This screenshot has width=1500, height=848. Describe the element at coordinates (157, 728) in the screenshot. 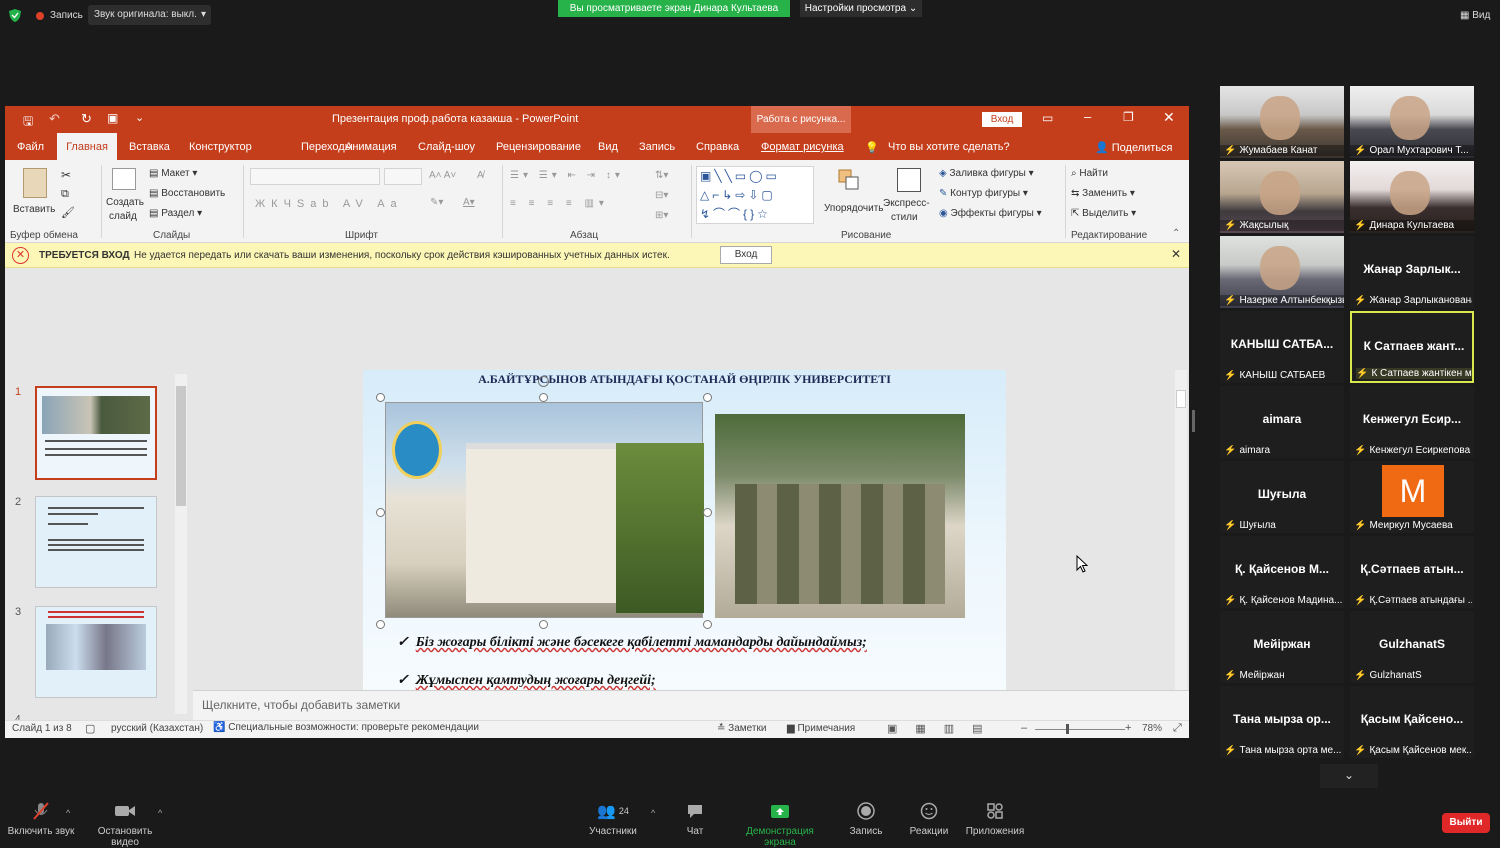

I see `language-label: русский (Казахстан)` at that location.